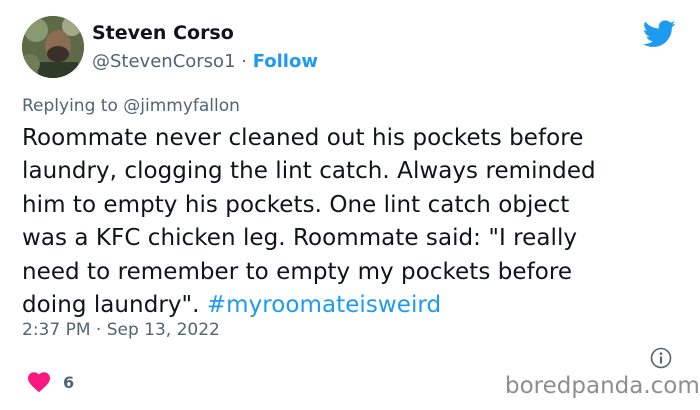 The width and height of the screenshot is (700, 410). What do you see at coordinates (659, 34) in the screenshot?
I see `twitter-bird-icon` at bounding box center [659, 34].